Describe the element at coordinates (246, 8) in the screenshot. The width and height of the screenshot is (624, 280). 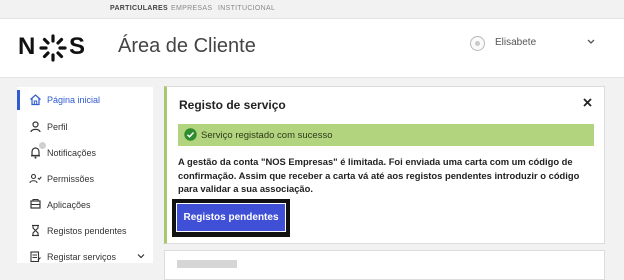
I see `topnav-institucional: INSTITUCIONAL` at that location.